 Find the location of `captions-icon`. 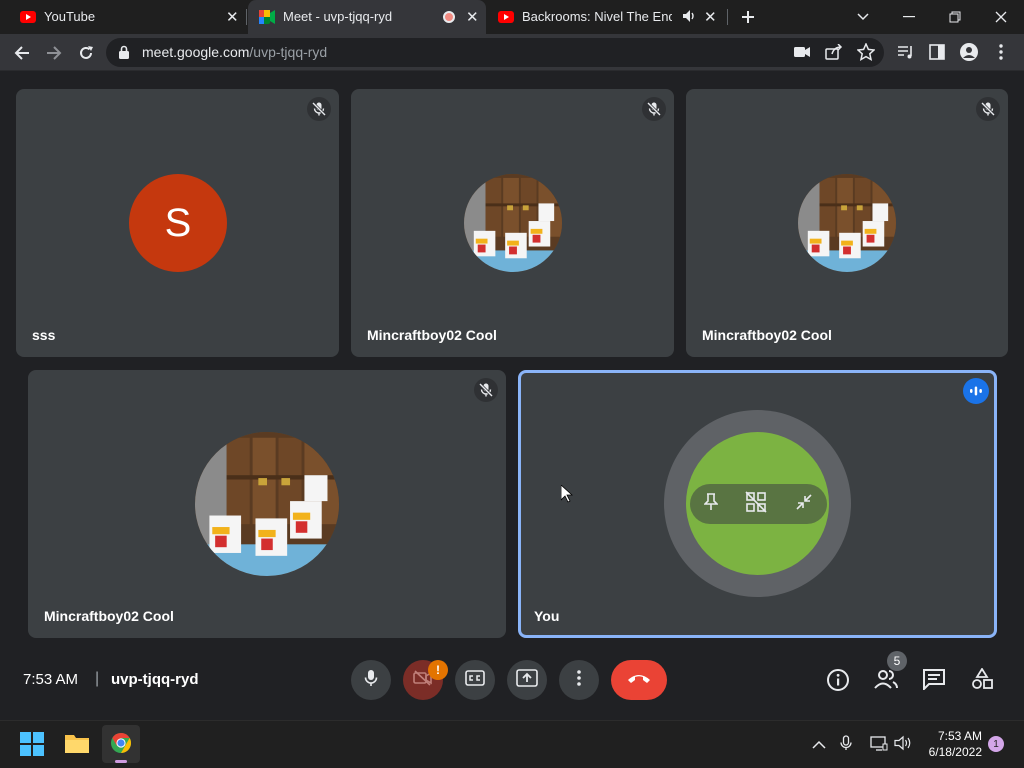

captions-icon is located at coordinates (475, 680).